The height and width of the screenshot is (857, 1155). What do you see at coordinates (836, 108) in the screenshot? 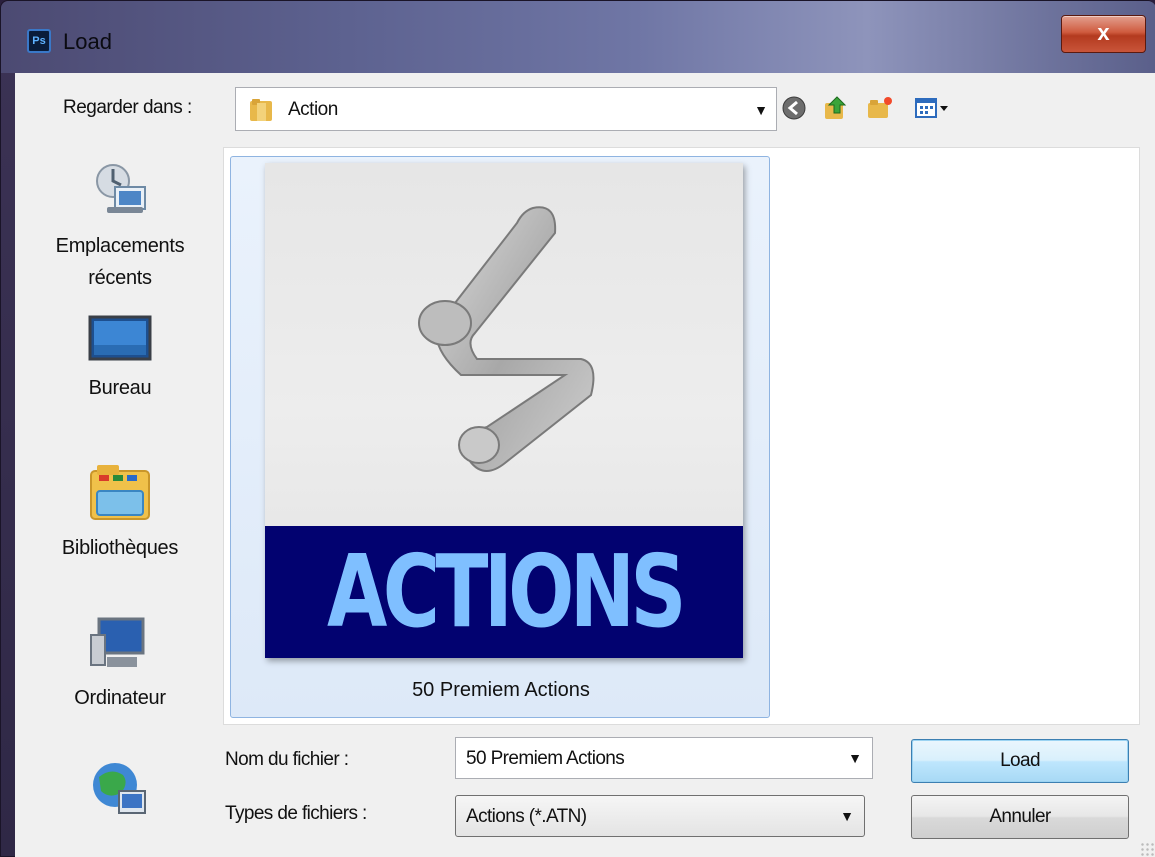
I see `up-folder-icon` at bounding box center [836, 108].